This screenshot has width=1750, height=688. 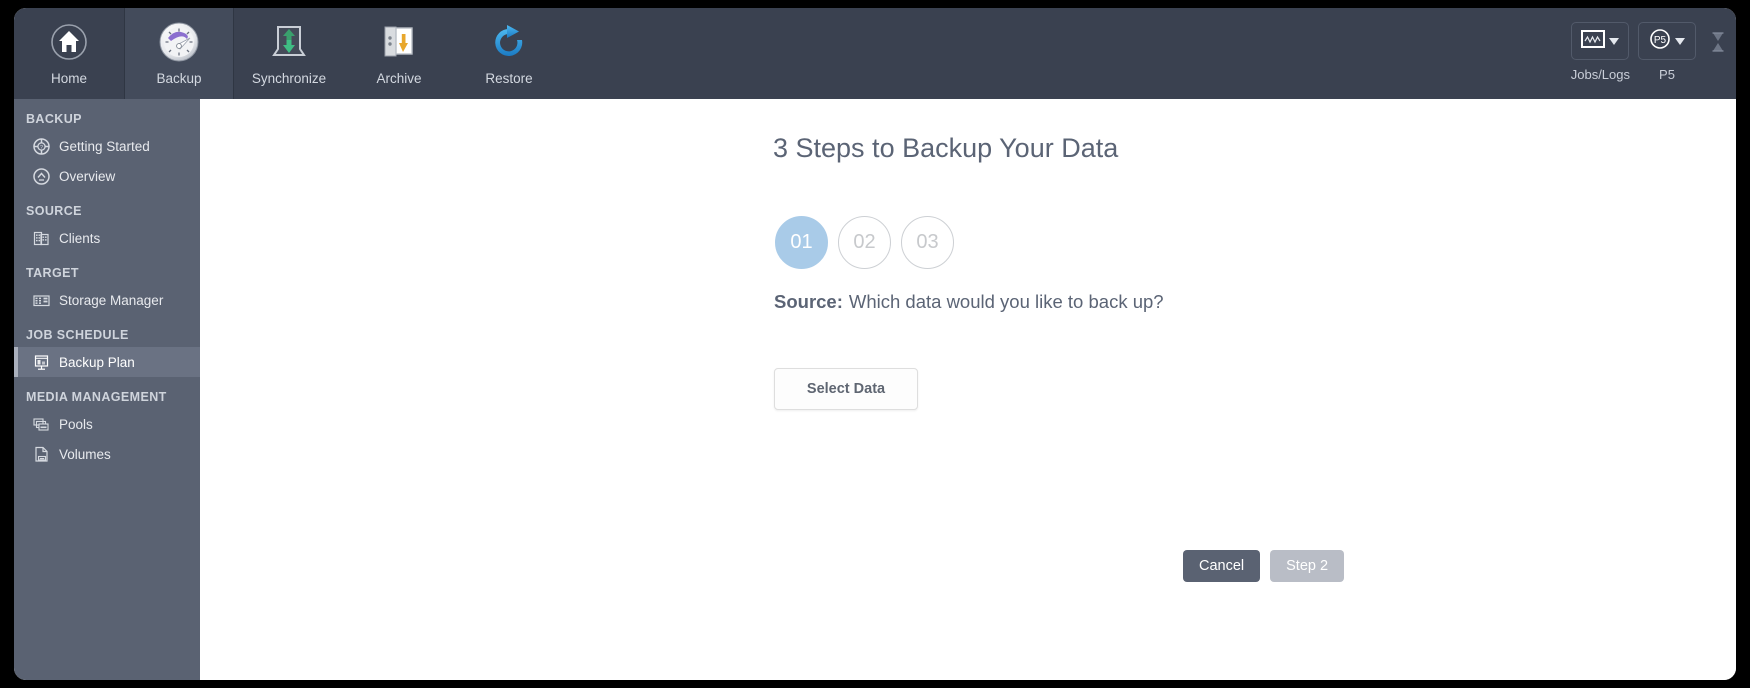 What do you see at coordinates (85, 454) in the screenshot?
I see `sidebar-item-label: Volumes` at bounding box center [85, 454].